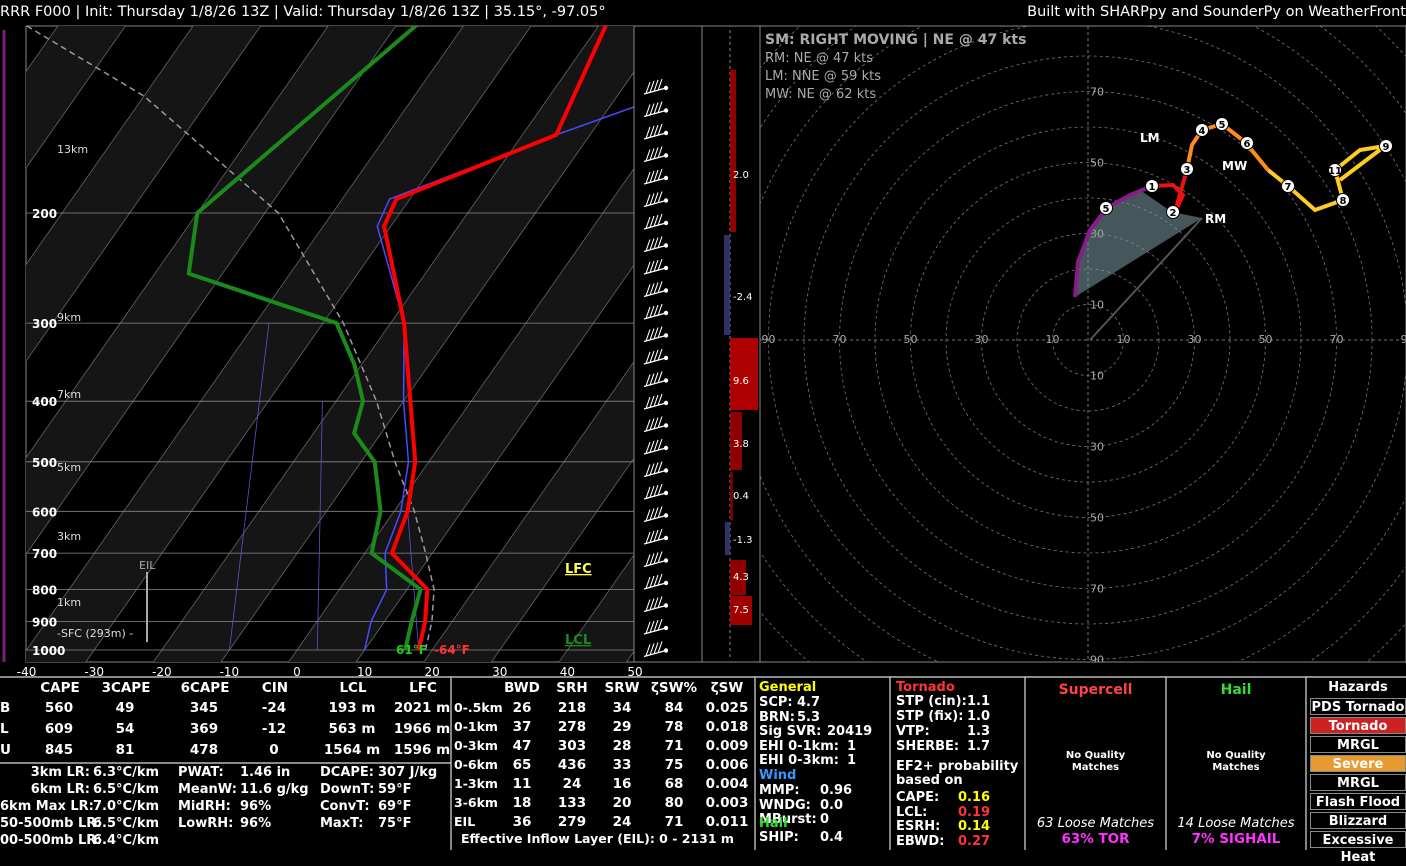  What do you see at coordinates (1095, 690) in the screenshot?
I see `supercell-title: Supercell` at bounding box center [1095, 690].